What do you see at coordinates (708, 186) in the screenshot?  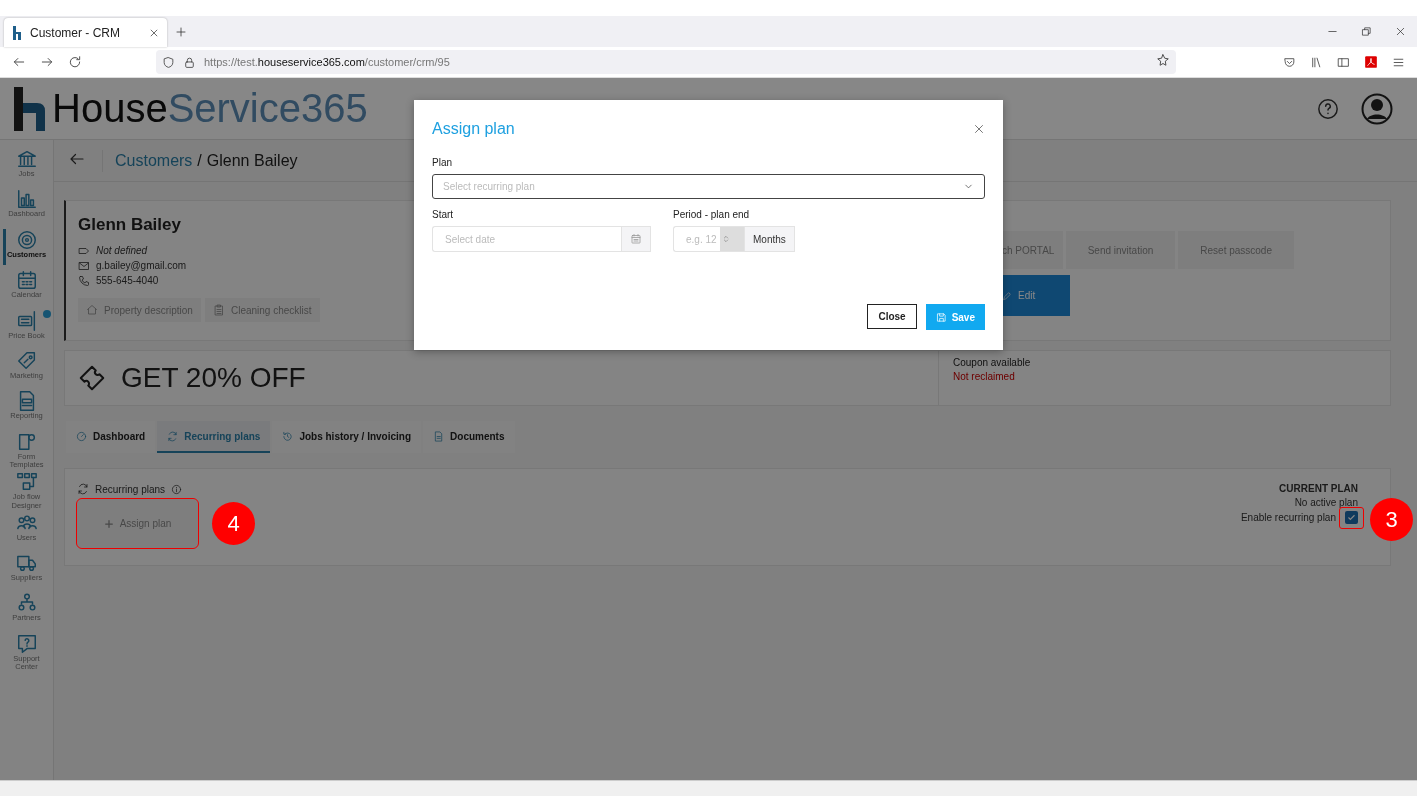 I see `plan-select: Select recurring plan` at bounding box center [708, 186].